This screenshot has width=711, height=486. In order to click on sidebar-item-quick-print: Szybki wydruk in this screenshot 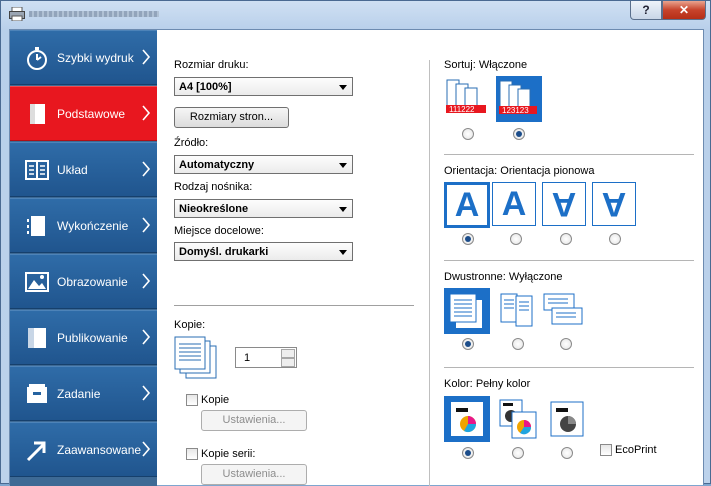, I will do `click(83, 57)`.